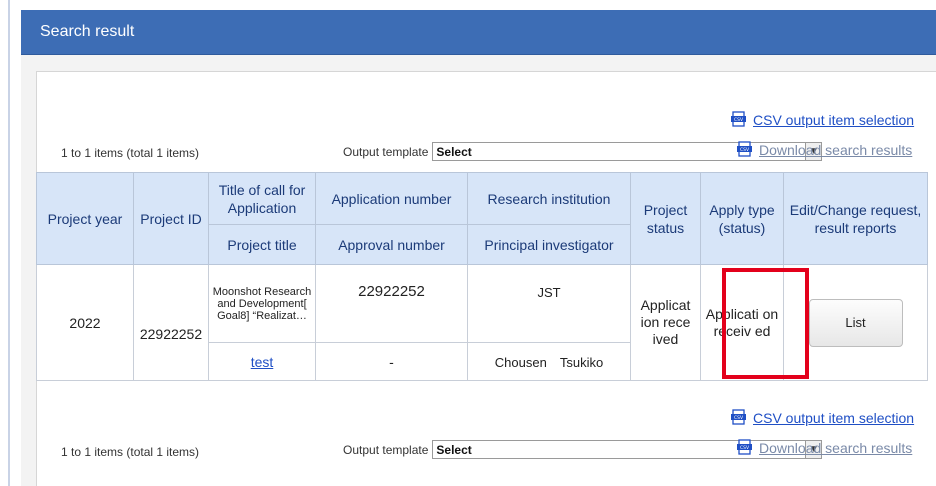 The image size is (936, 486). What do you see at coordinates (85, 322) in the screenshot?
I see `cell-project-year: 2022` at bounding box center [85, 322].